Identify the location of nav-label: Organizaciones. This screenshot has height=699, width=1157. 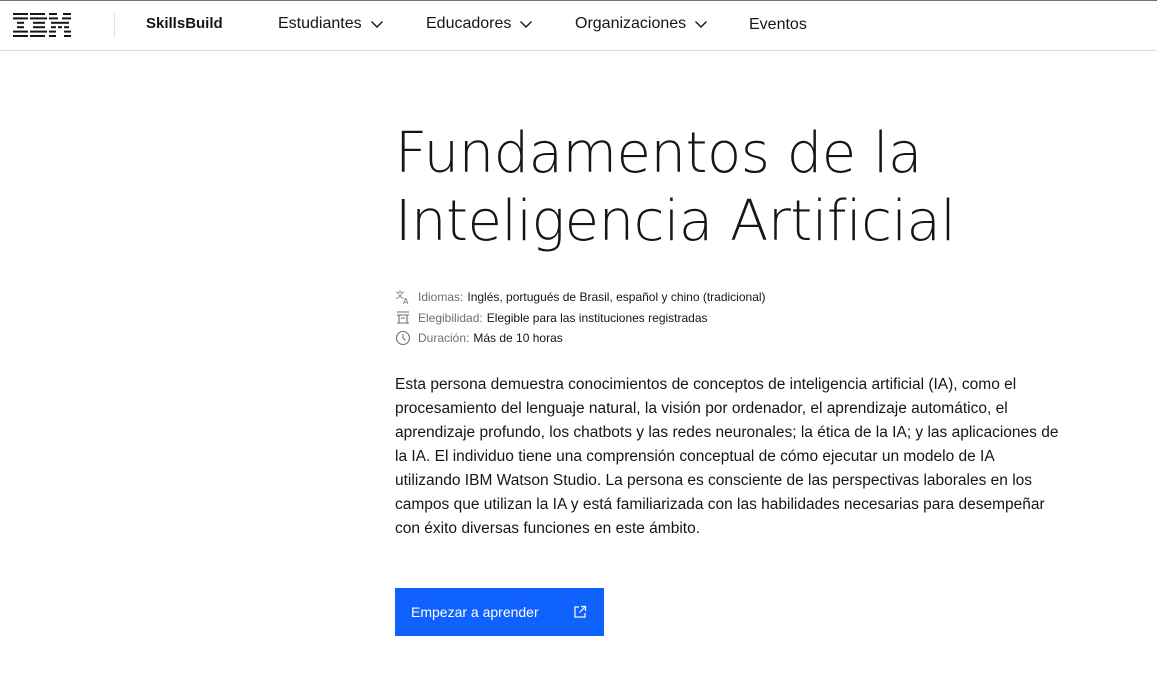
(631, 23).